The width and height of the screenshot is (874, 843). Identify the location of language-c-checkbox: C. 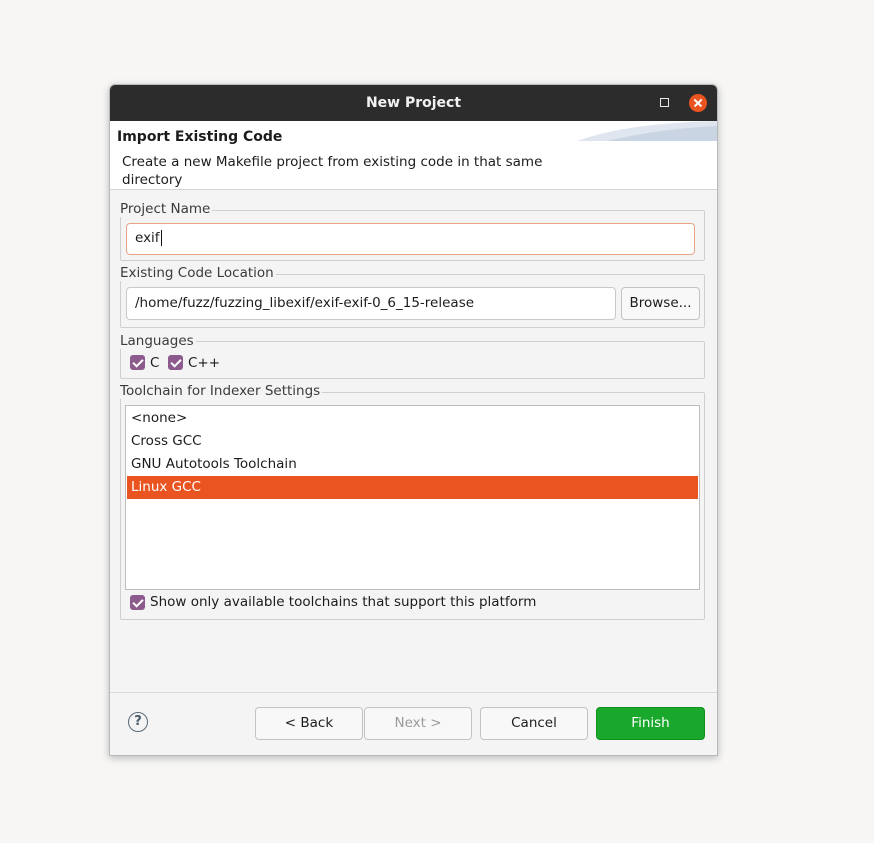
(150, 364).